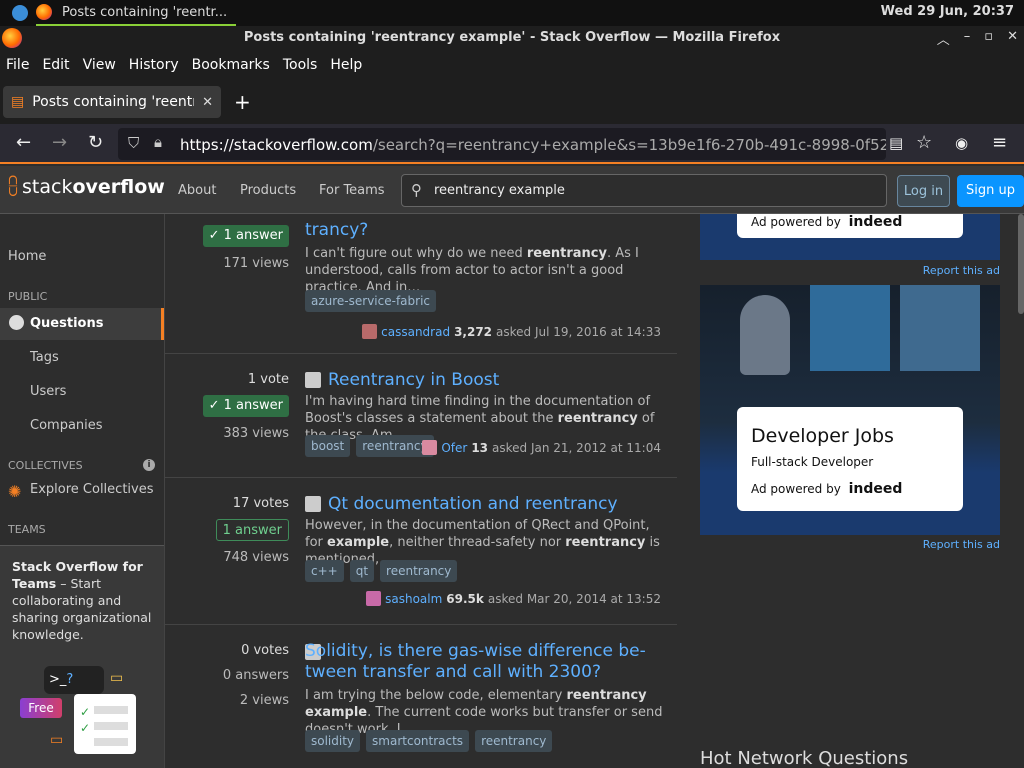 The width and height of the screenshot is (1024, 768). I want to click on menu-history: History, so click(154, 65).